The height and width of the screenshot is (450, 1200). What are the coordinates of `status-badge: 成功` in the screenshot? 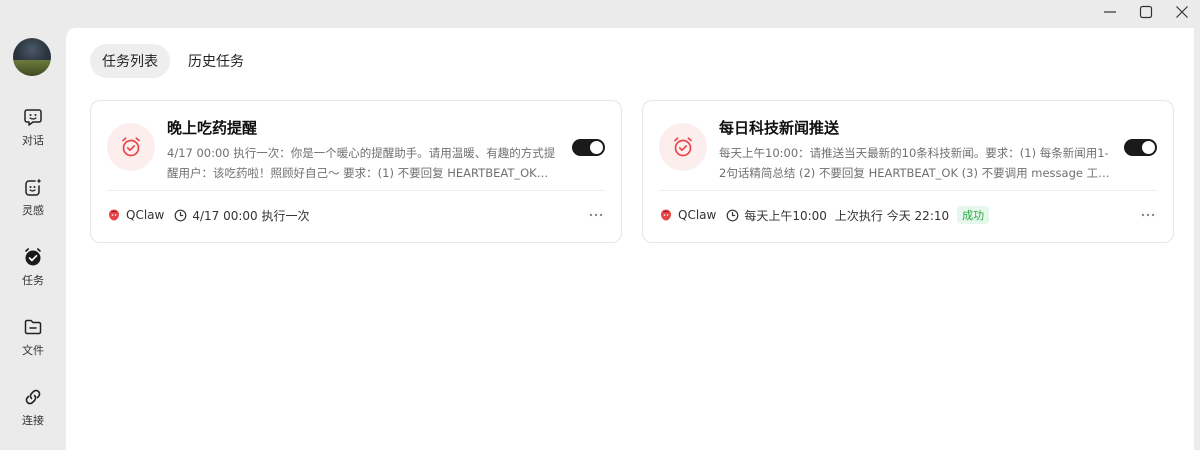 It's located at (973, 215).